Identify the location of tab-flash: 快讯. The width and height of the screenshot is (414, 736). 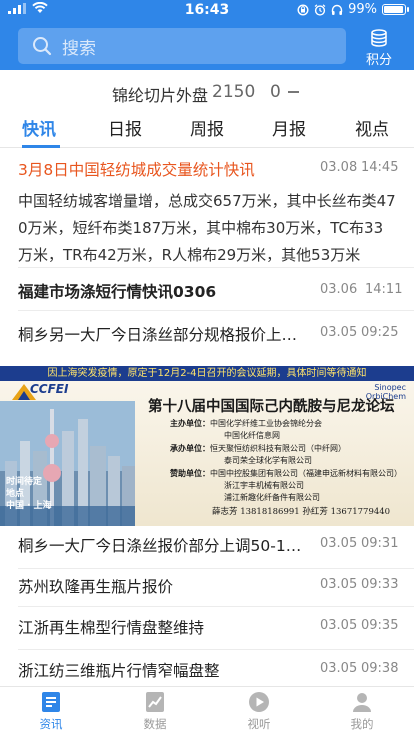
(39, 127).